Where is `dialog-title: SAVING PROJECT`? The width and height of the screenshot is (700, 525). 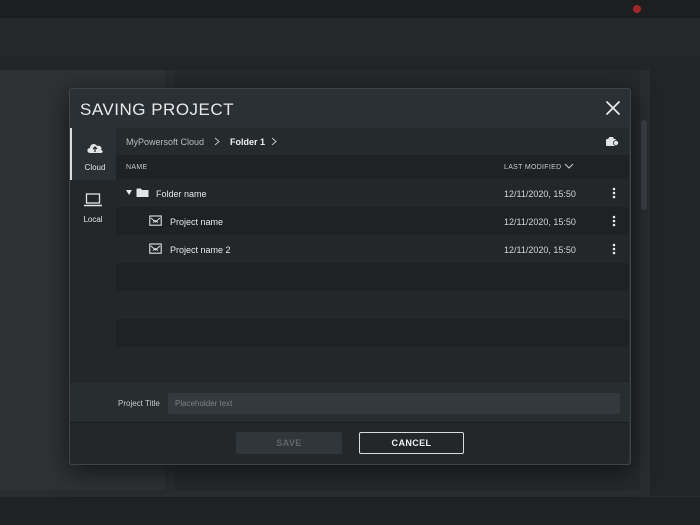
dialog-title: SAVING PROJECT is located at coordinates (157, 109).